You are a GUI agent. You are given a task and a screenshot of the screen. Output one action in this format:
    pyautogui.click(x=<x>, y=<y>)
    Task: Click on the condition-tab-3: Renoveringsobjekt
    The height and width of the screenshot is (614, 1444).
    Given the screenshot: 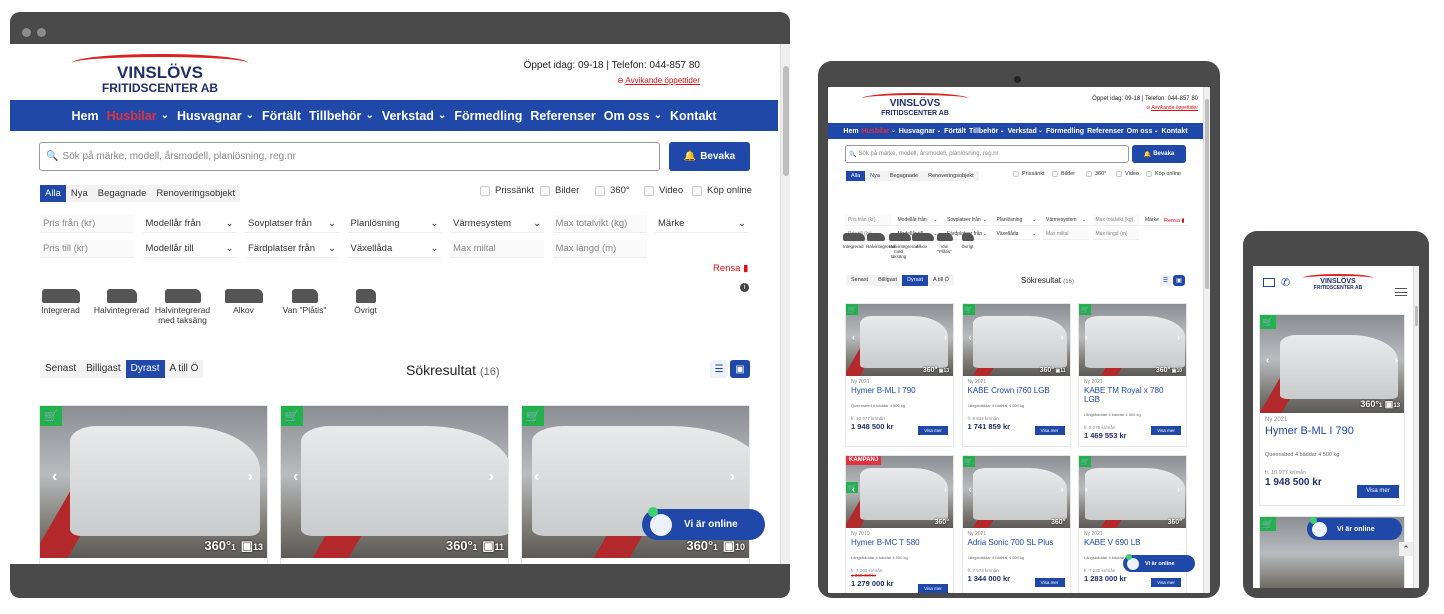 What is the action you would take?
    pyautogui.click(x=196, y=193)
    